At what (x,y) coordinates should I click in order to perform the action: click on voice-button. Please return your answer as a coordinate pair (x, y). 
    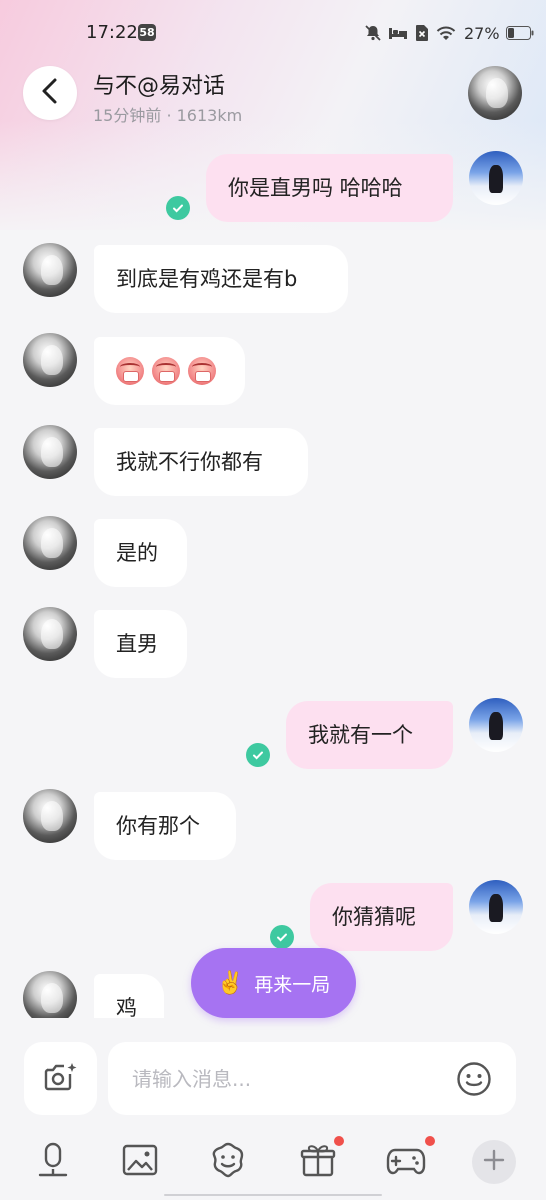
    Looking at the image, I should click on (53, 1162).